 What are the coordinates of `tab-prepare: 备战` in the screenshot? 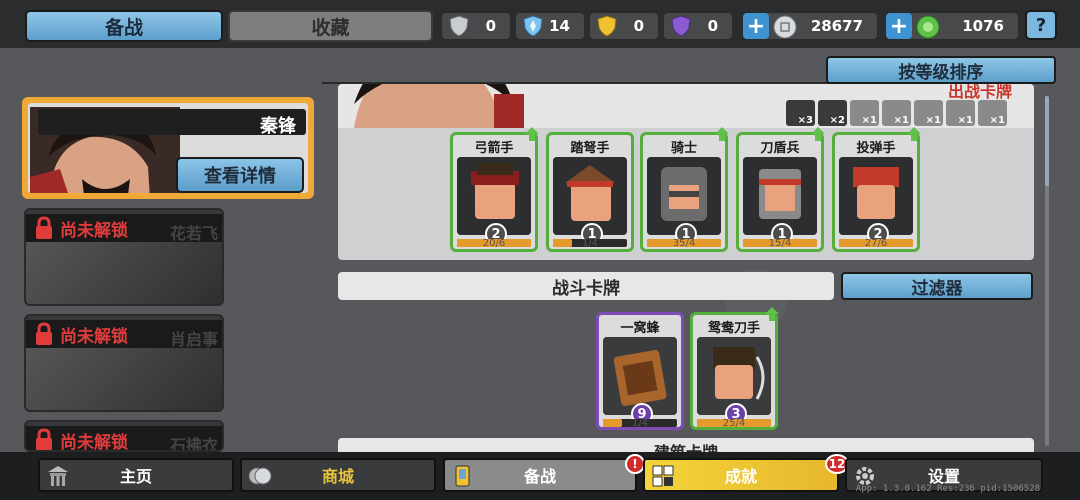 It's located at (124, 26).